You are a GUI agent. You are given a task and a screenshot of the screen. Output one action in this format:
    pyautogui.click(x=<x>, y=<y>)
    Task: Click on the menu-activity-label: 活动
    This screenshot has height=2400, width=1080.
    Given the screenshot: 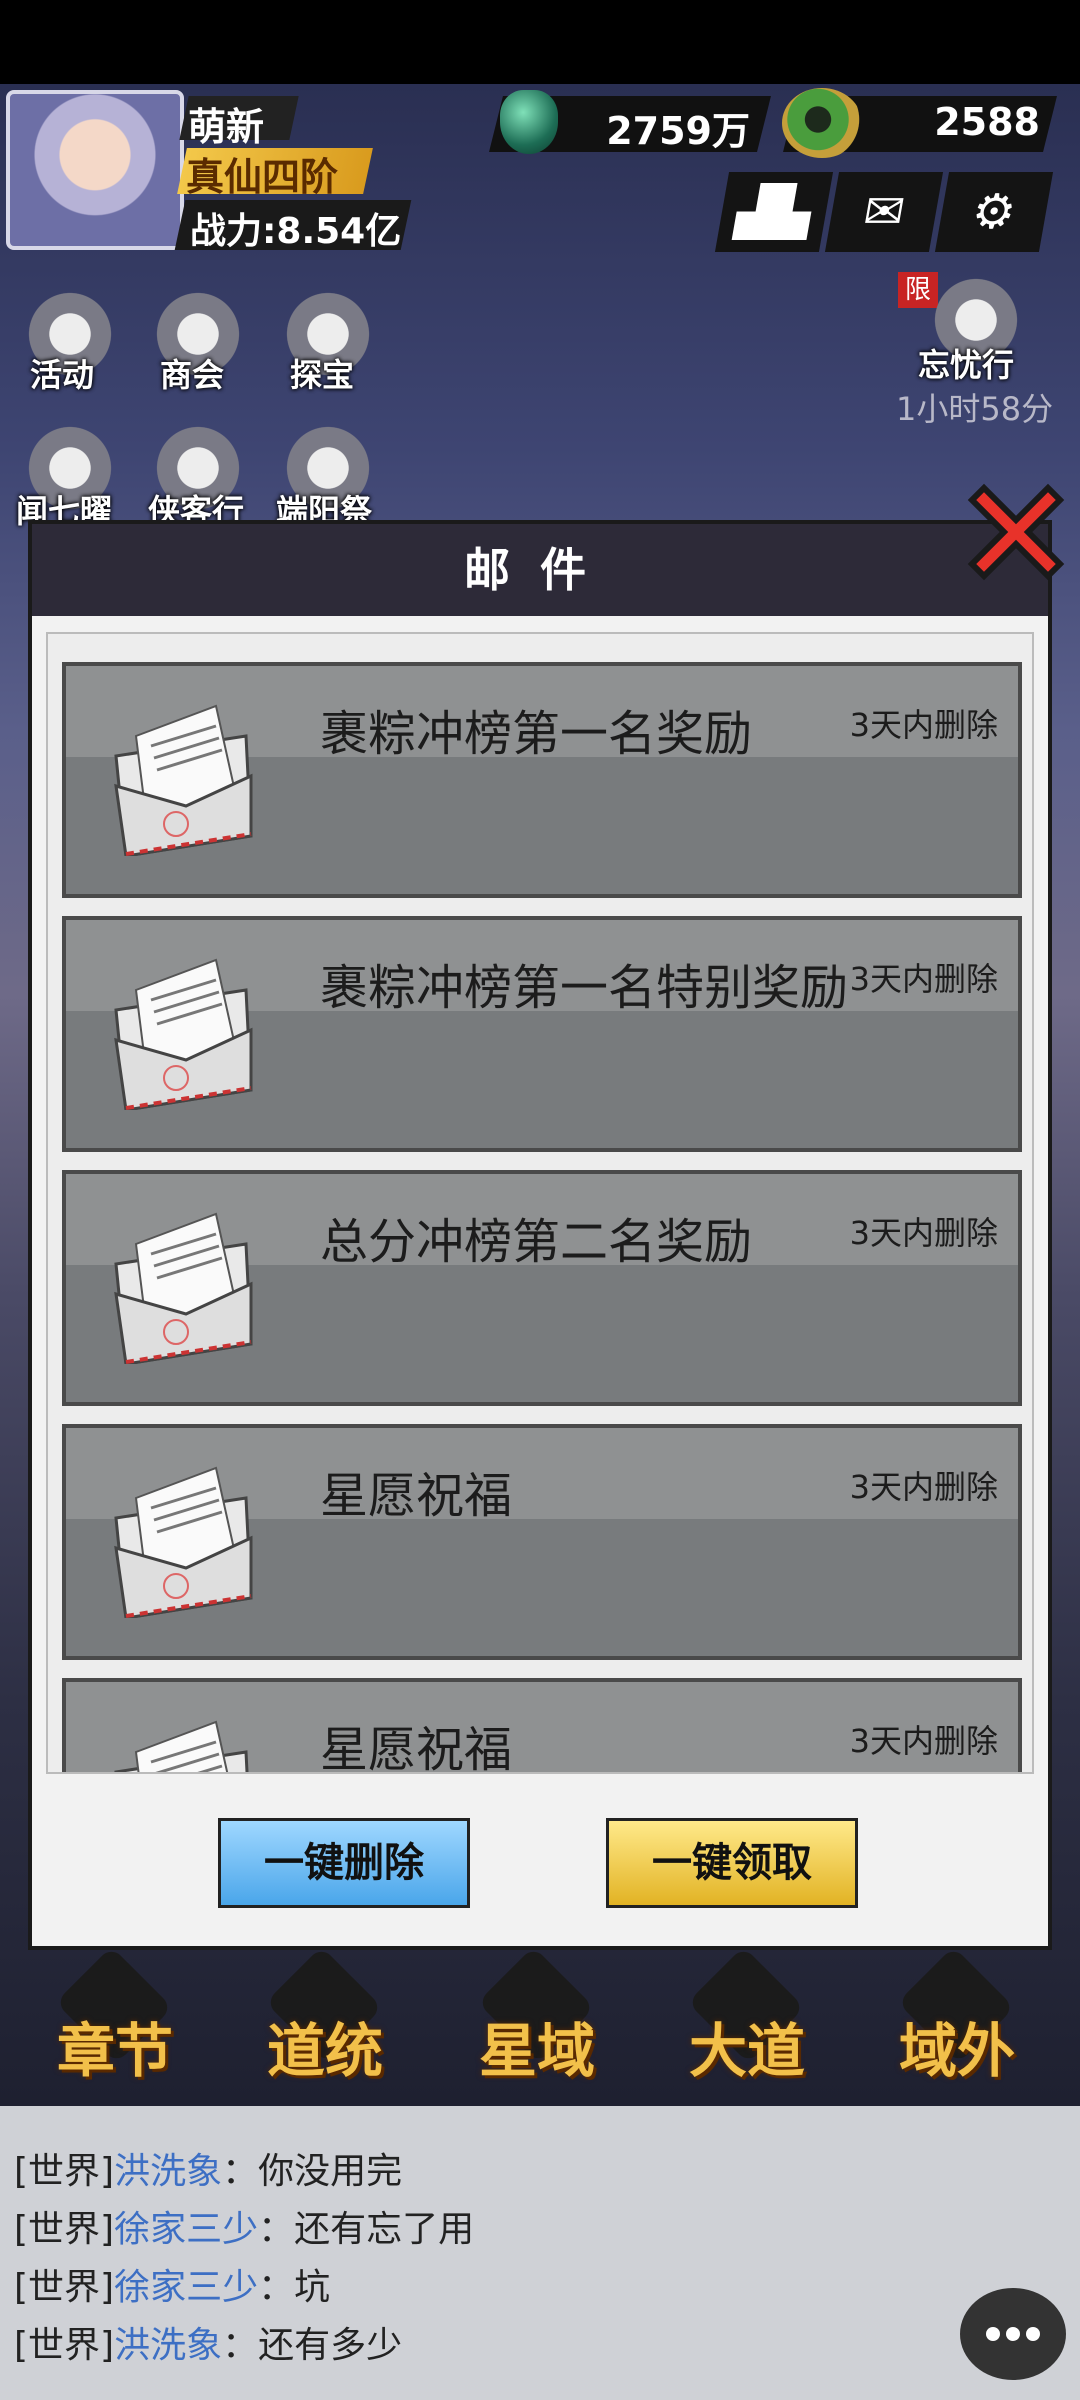 What is the action you would take?
    pyautogui.click(x=62, y=373)
    